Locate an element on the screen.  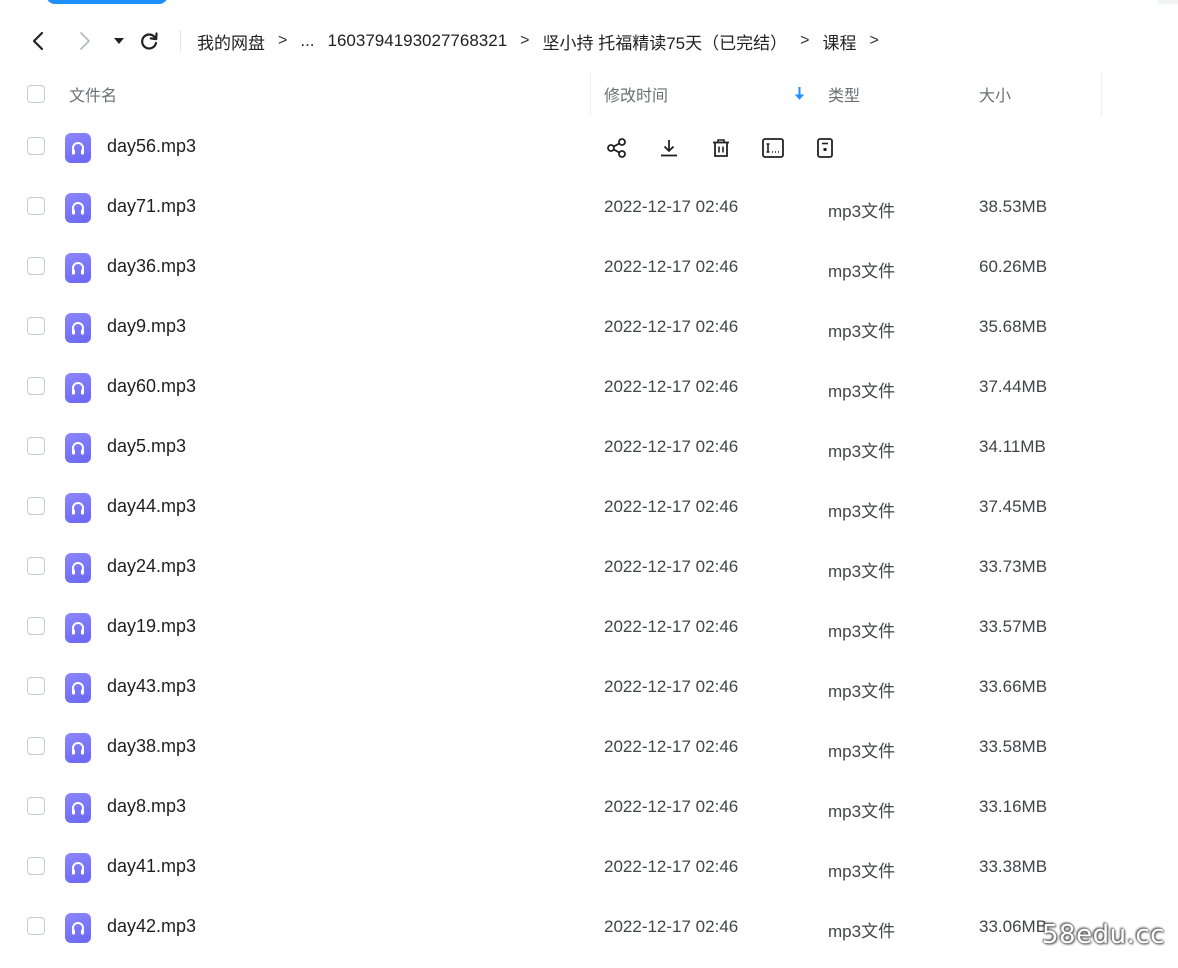
file-row: day41.mp3 2022-12-17 02:46 mp3文件 33.38MB is located at coordinates (589, 867).